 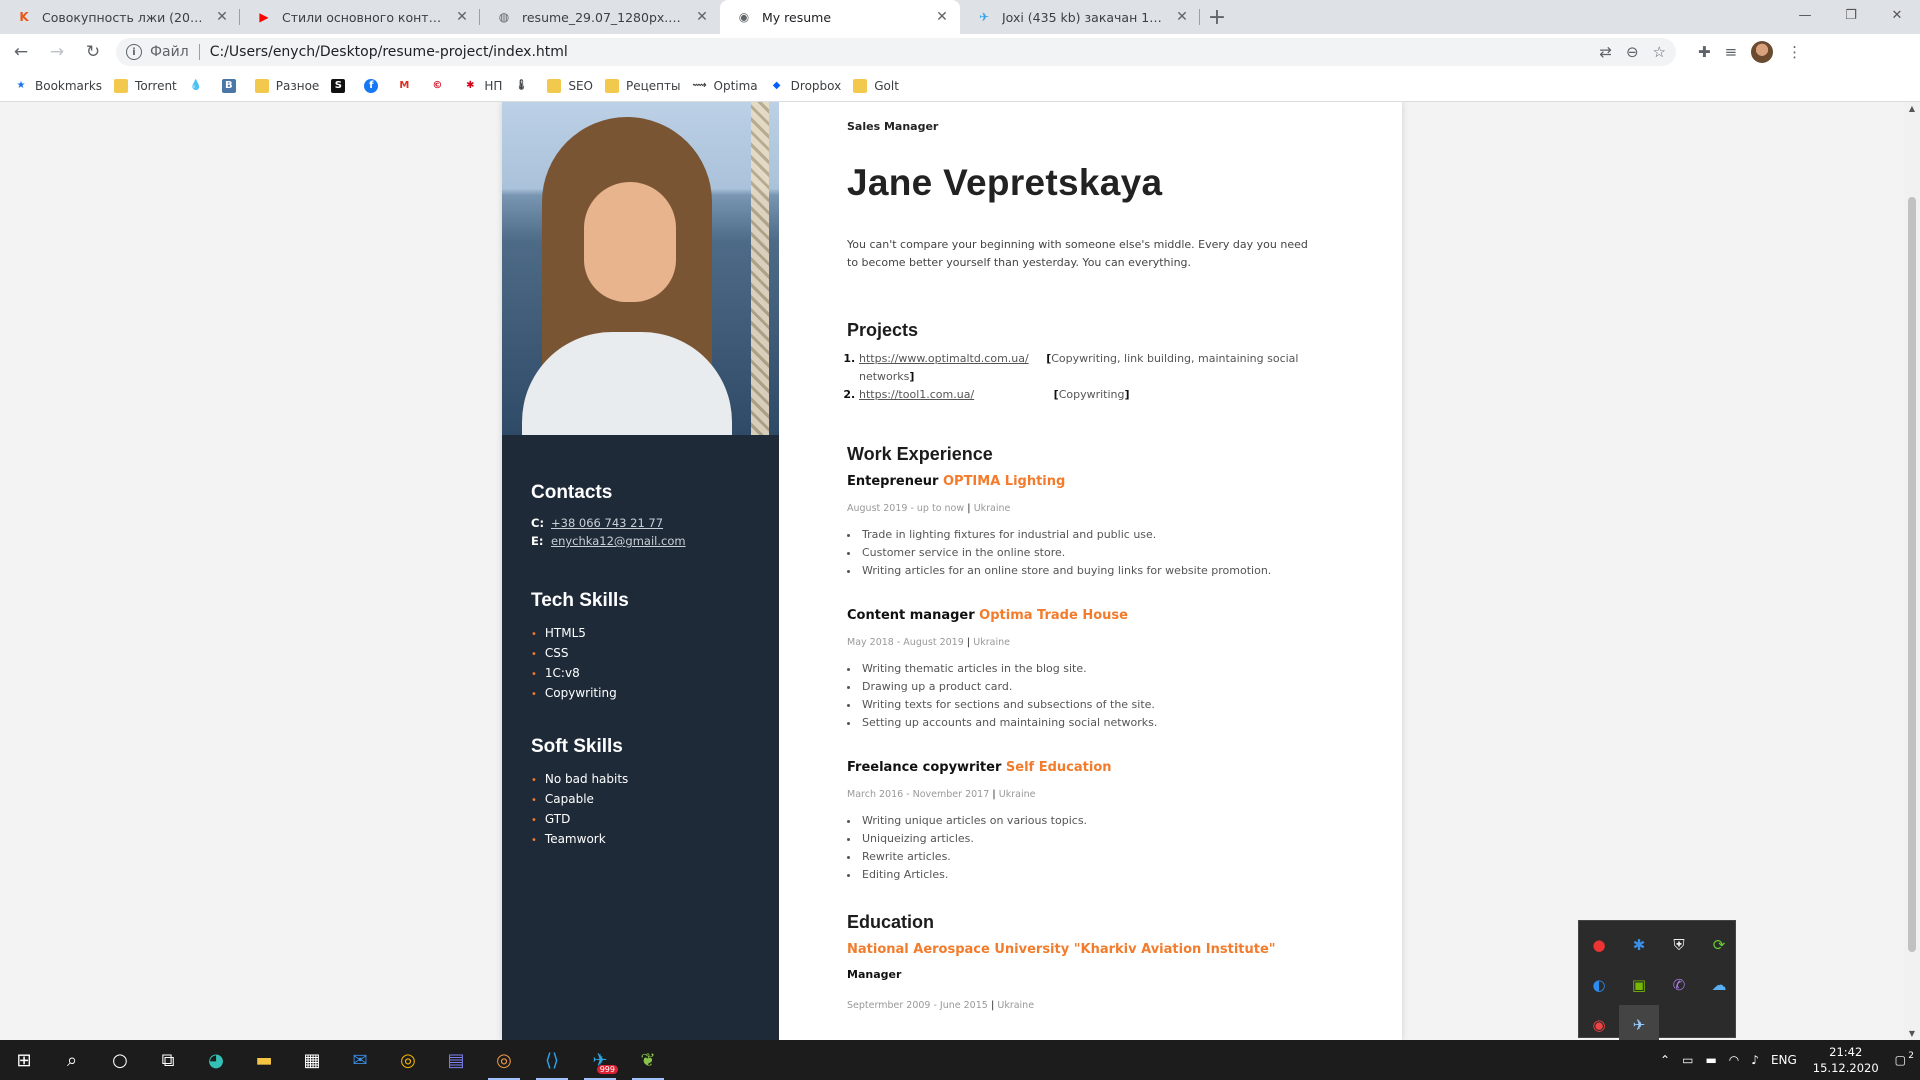 What do you see at coordinates (341, 85) in the screenshot?
I see `bookmark-item: S` at bounding box center [341, 85].